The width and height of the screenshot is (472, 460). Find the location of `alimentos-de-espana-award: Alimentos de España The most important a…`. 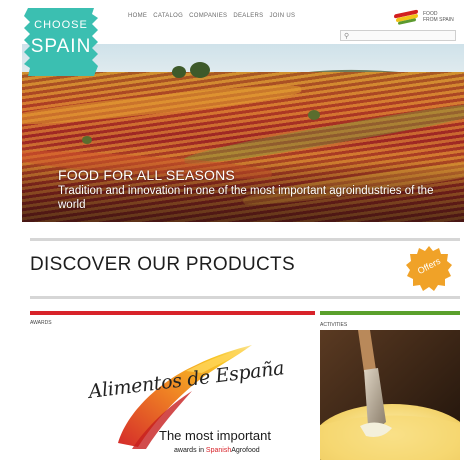

alimentos-de-espana-award: Alimentos de España The most important a… is located at coordinates (191, 395).